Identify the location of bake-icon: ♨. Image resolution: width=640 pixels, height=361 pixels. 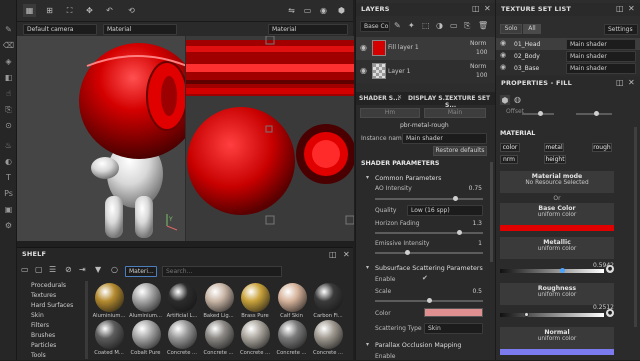
(8, 145).